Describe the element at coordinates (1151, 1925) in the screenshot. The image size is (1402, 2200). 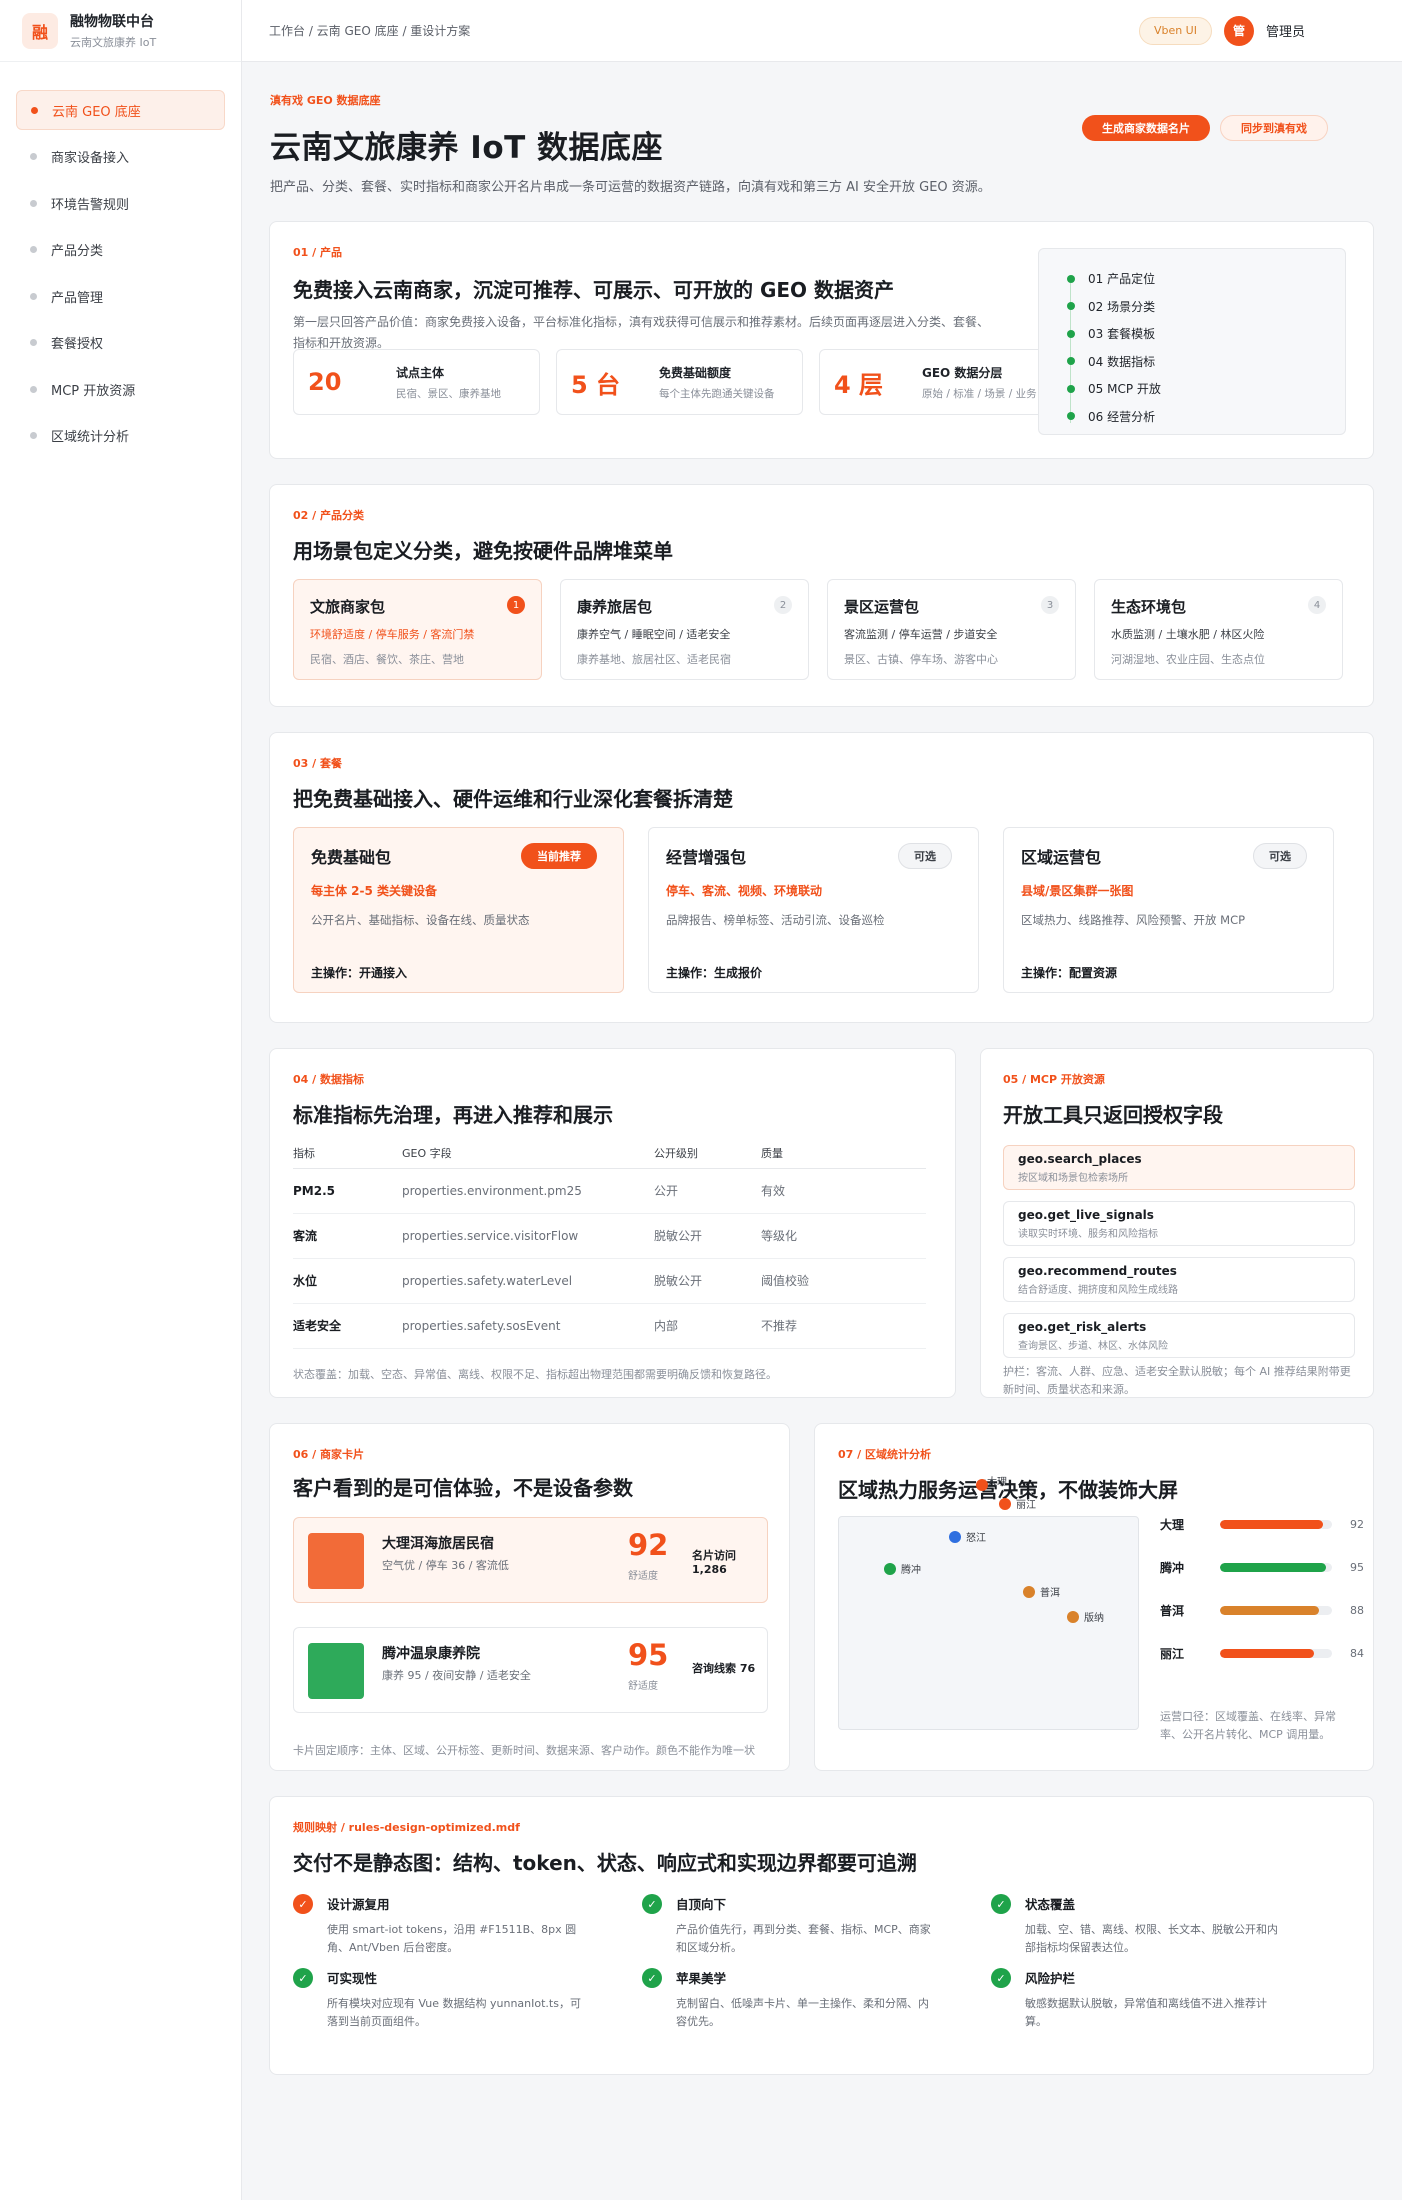
I see `rule-item: ✓ 状态覆盖 加载、空、错、离线、权限、长文本、脱敏公开和内部指标均保留表达位。` at that location.